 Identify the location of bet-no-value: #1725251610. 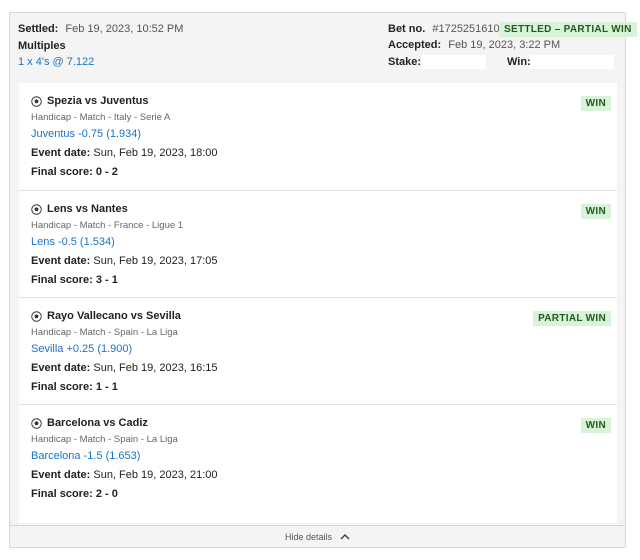
(466, 29).